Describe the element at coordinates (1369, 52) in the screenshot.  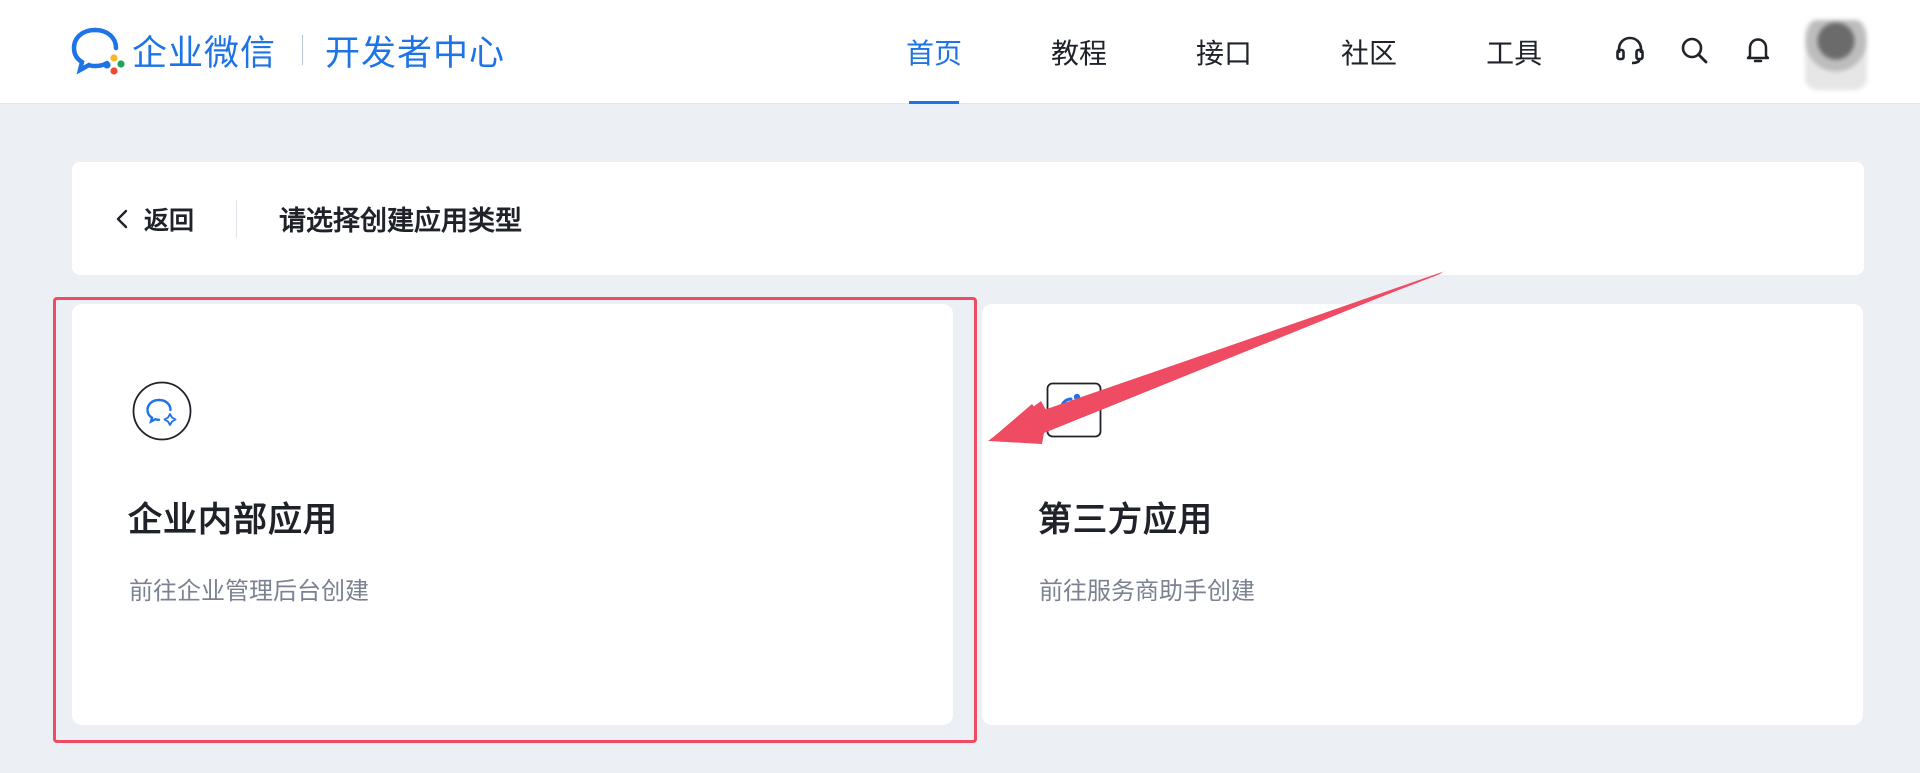
I see `nav-community: 社区` at that location.